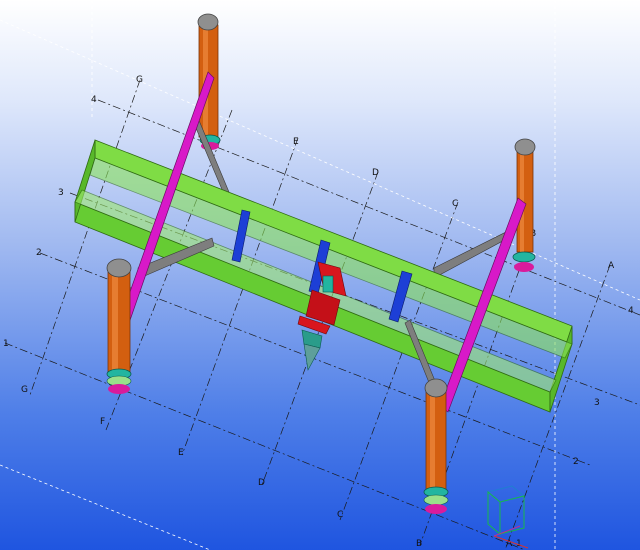 The height and width of the screenshot is (550, 640). What do you see at coordinates (6, 344) in the screenshot?
I see `grid-label-1-left: 1` at bounding box center [6, 344].